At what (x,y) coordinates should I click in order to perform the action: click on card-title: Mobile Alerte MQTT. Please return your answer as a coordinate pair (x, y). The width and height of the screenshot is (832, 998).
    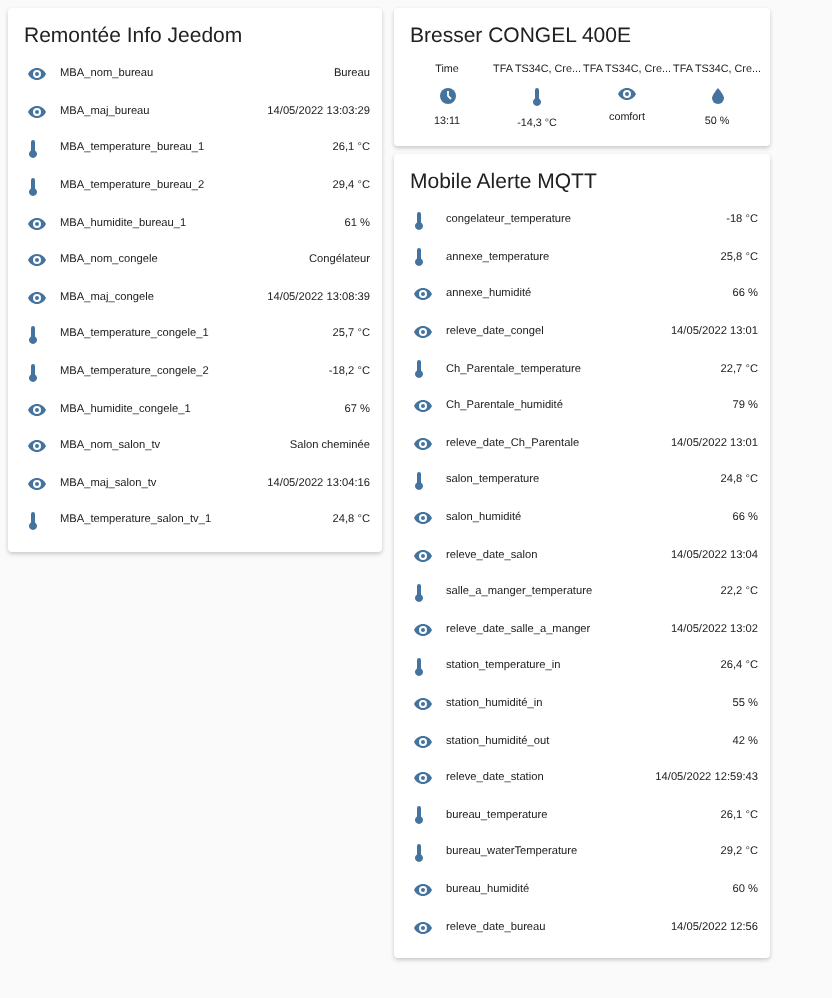
    Looking at the image, I should click on (503, 183).